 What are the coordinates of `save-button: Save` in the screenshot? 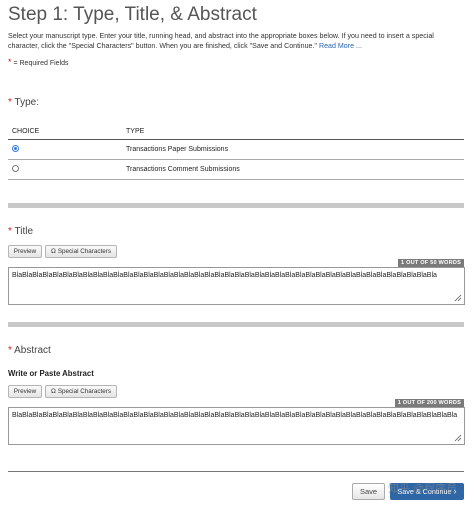 It's located at (368, 491).